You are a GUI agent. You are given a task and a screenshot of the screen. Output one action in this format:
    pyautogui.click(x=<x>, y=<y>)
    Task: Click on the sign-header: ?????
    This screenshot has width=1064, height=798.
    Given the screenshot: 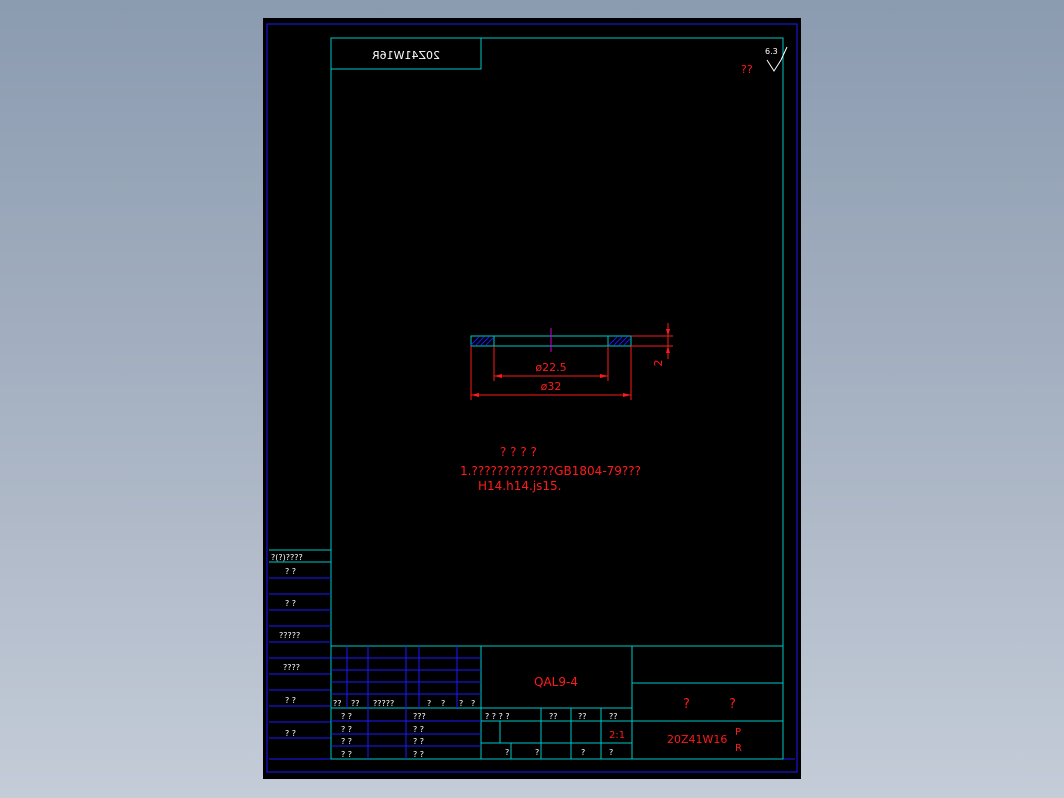 What is the action you would take?
    pyautogui.click(x=383, y=703)
    